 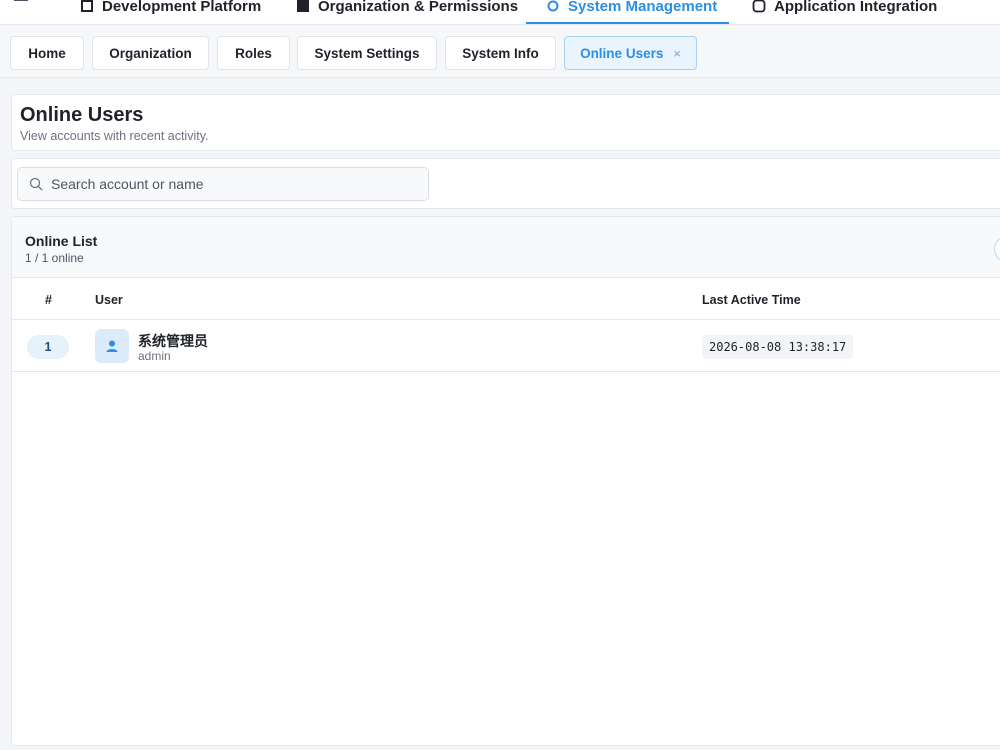 What do you see at coordinates (997, 249) in the screenshot?
I see `refresh-button` at bounding box center [997, 249].